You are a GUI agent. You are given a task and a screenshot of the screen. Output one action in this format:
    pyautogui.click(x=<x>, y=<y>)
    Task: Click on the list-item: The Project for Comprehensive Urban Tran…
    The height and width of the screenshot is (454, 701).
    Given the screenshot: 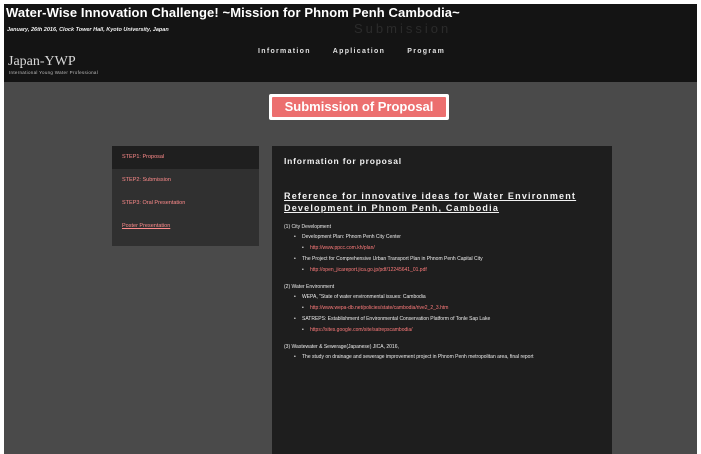 What is the action you would take?
    pyautogui.click(x=447, y=259)
    